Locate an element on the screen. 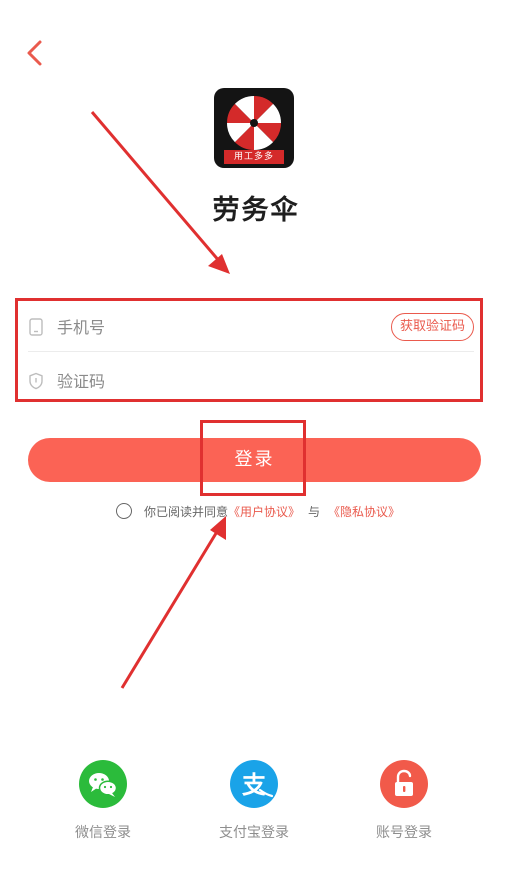 The image size is (512, 895). phone-row: 获取验证码 is located at coordinates (251, 327).